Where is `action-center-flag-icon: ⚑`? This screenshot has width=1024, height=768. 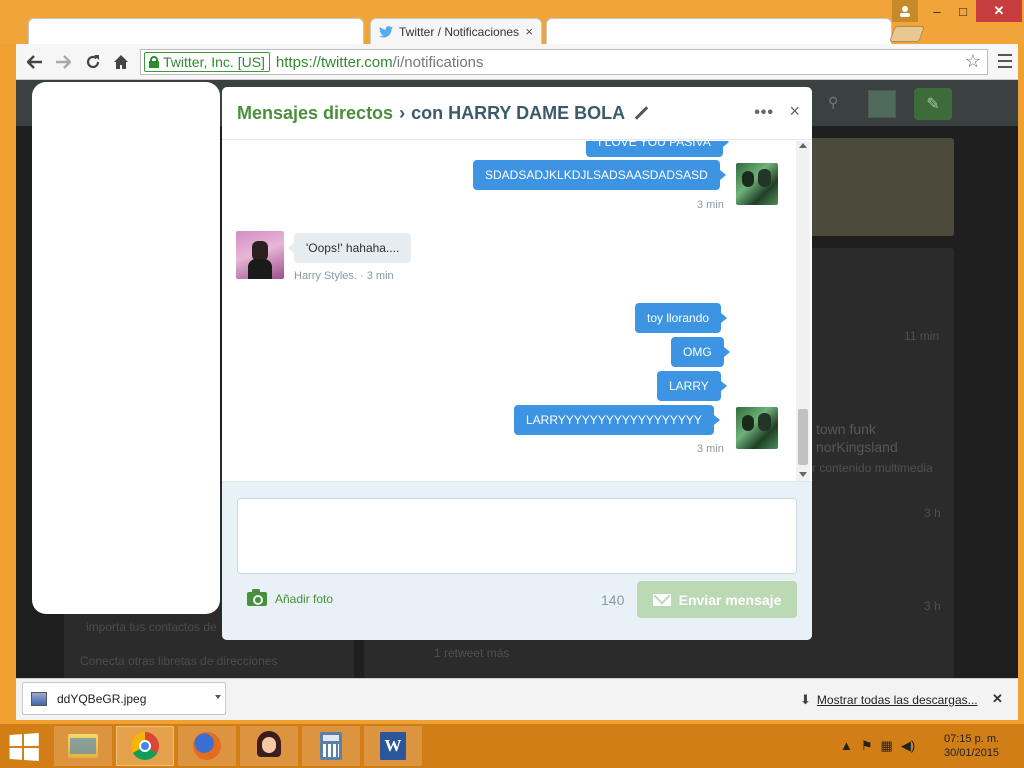
action-center-flag-icon: ⚑ is located at coordinates (867, 746).